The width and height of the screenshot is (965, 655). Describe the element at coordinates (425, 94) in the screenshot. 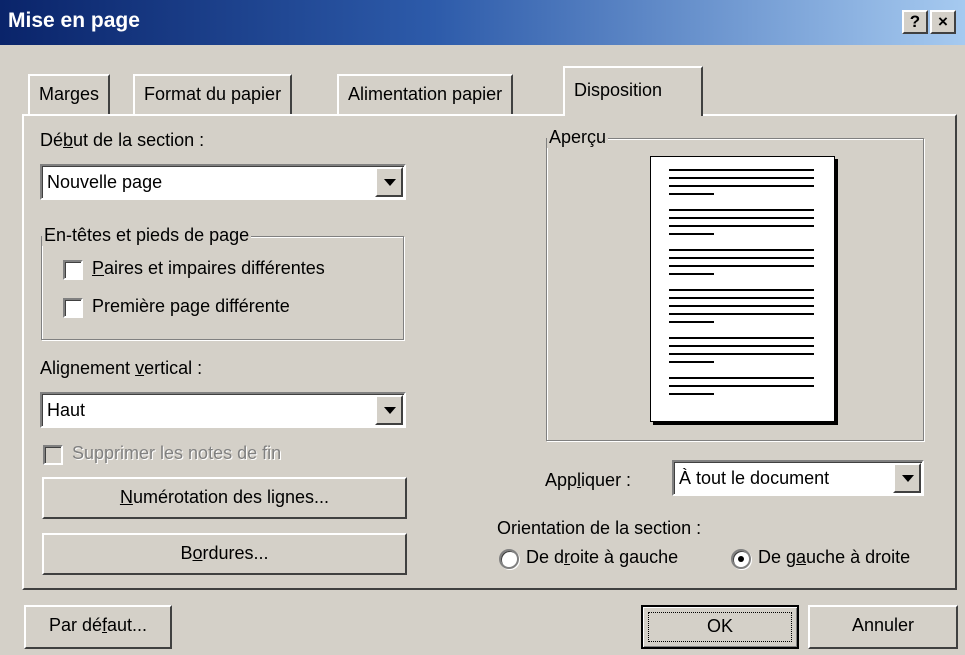

I see `tab-alimentation-papier: Alimentation papier` at that location.